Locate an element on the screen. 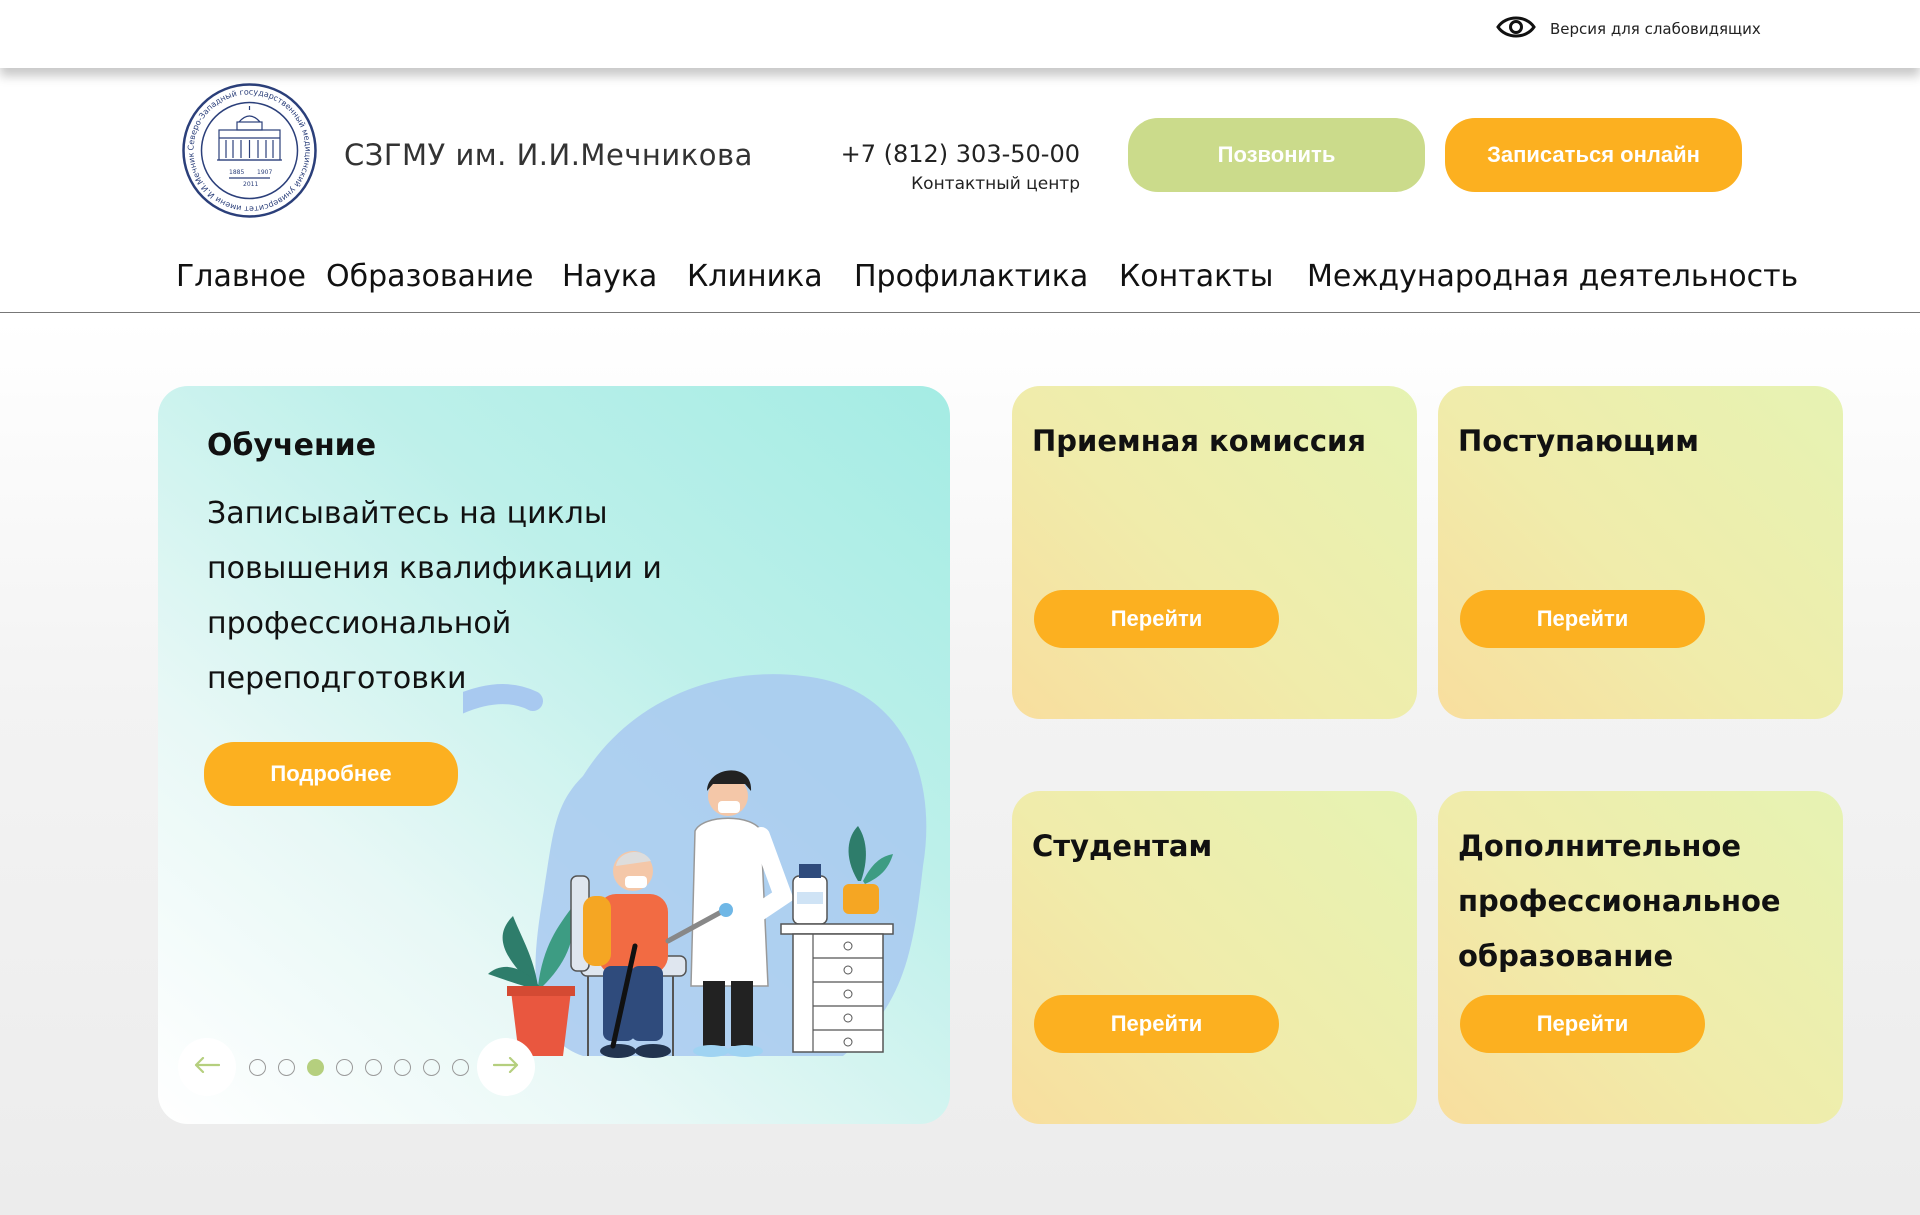 This screenshot has width=1920, height=1215. nav-item-clinic: Клиника is located at coordinates (755, 276).